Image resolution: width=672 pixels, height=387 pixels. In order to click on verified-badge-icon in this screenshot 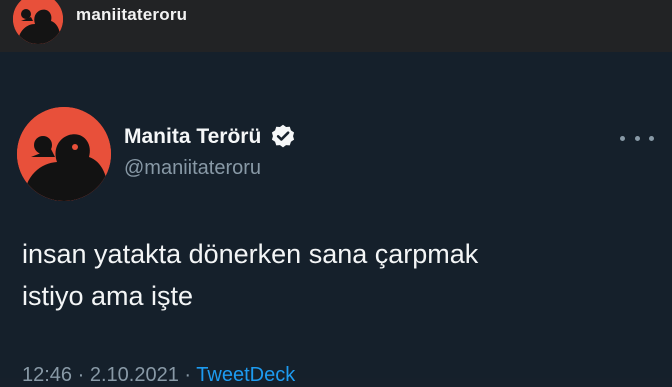, I will do `click(283, 136)`.